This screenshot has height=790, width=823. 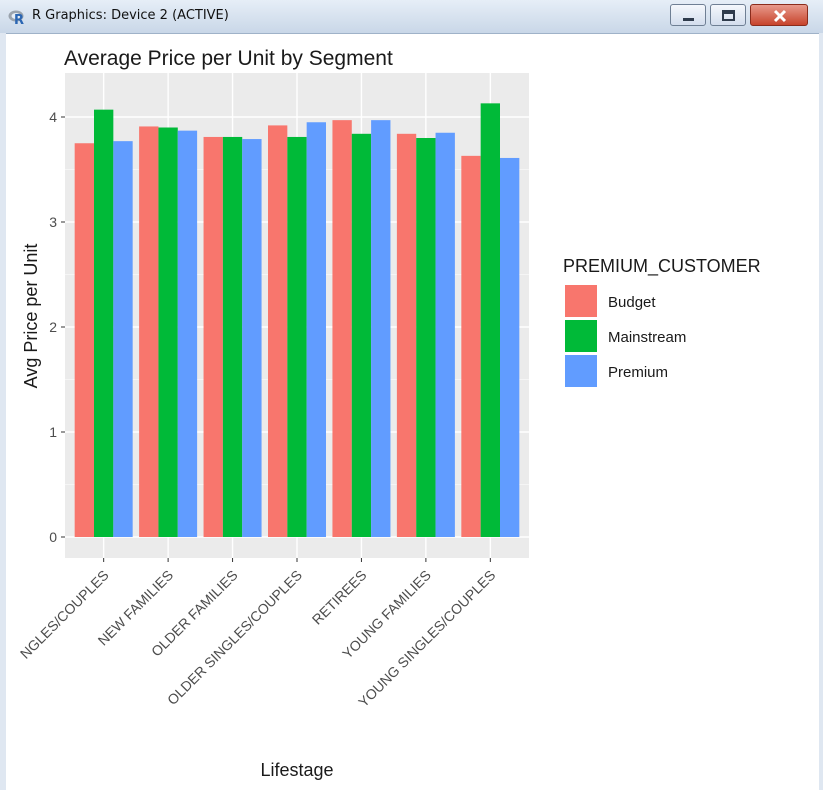 What do you see at coordinates (53, 537) in the screenshot?
I see `y-tick-label: 0` at bounding box center [53, 537].